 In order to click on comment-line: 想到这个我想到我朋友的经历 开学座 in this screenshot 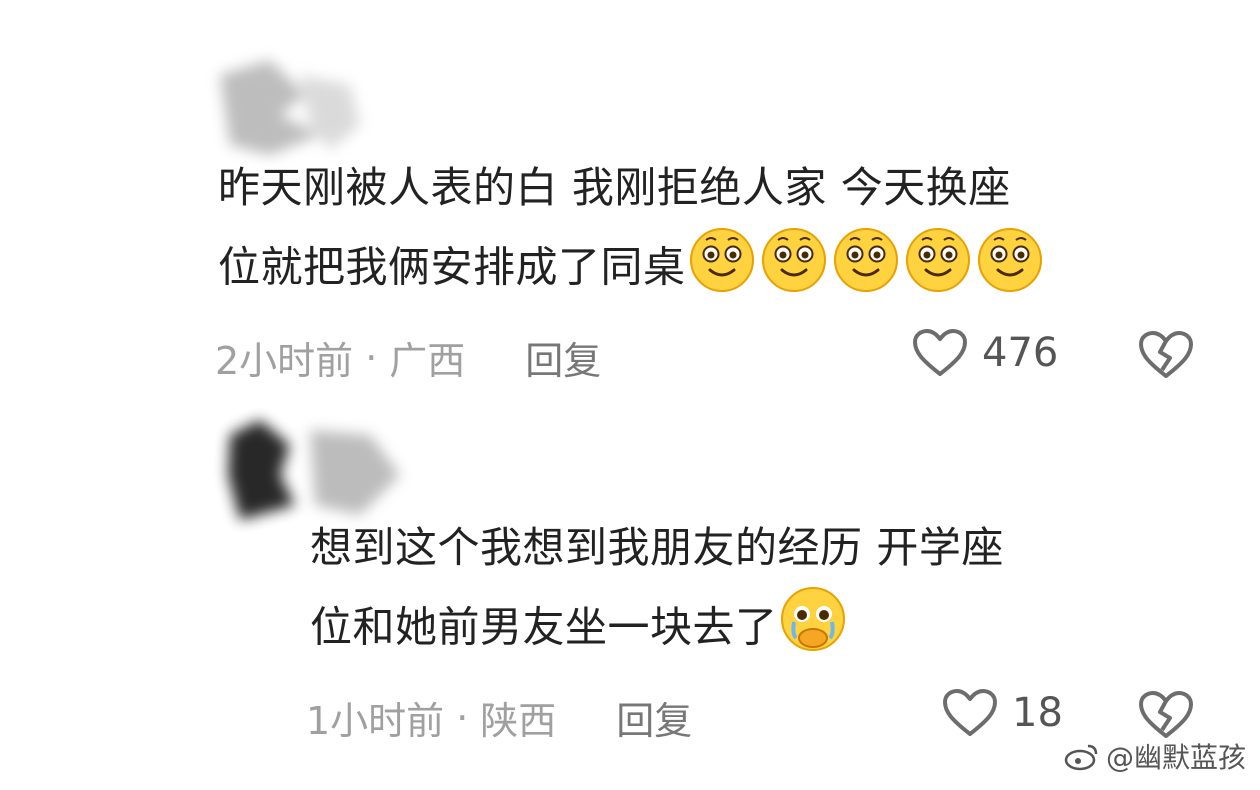, I will do `click(657, 547)`.